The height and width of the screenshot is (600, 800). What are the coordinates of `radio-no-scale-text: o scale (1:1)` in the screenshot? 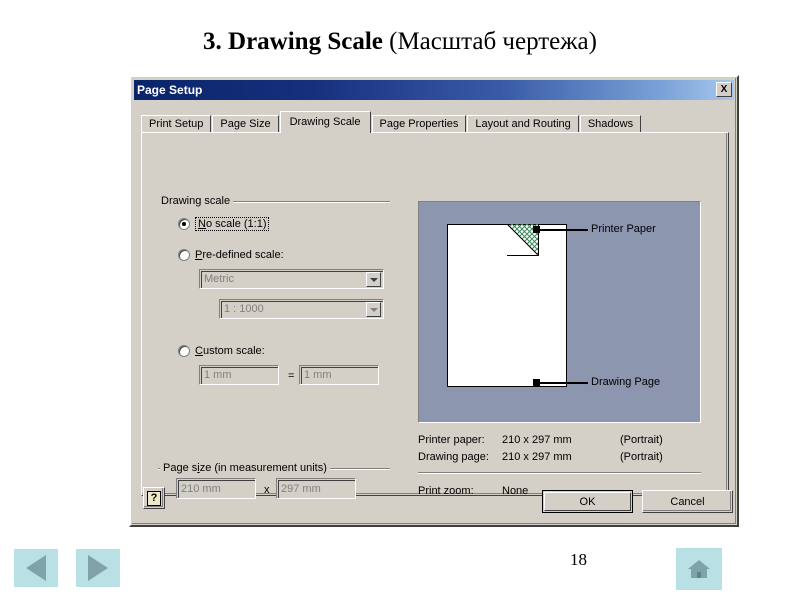 It's located at (236, 224).